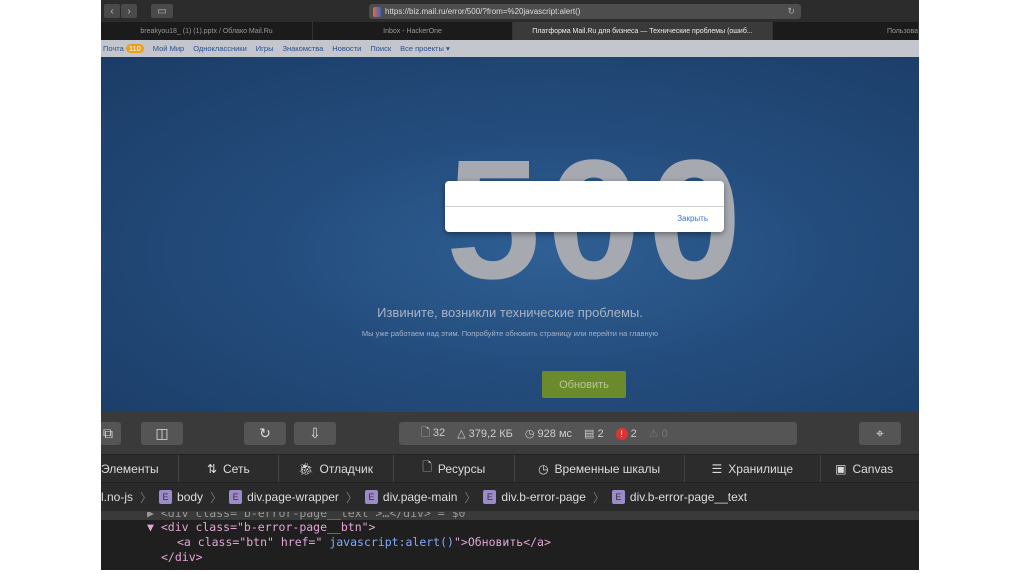  I want to click on clock-icon: ◷, so click(543, 468).